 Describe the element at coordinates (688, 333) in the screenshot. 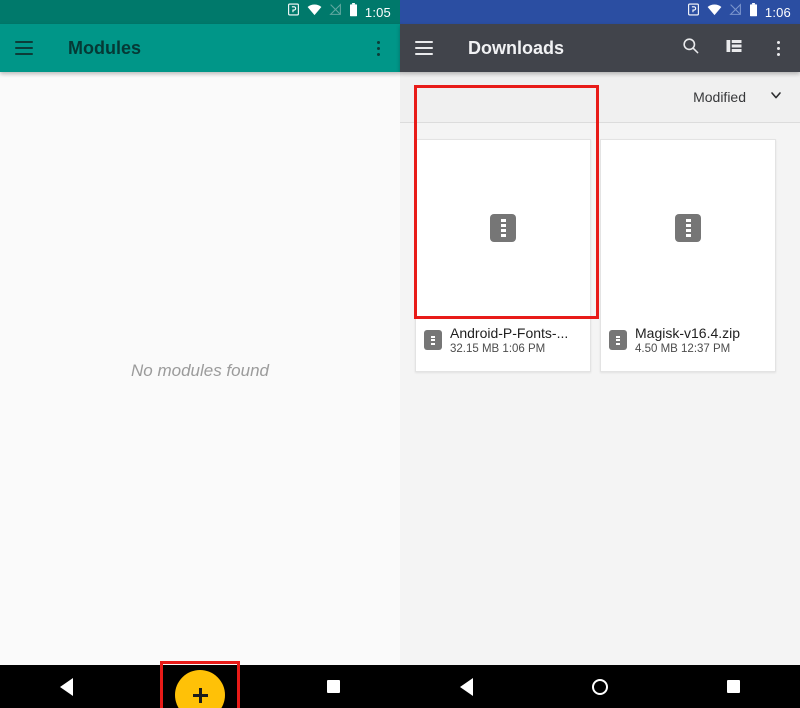

I see `file-name: Magisk-v16.4.zip` at that location.